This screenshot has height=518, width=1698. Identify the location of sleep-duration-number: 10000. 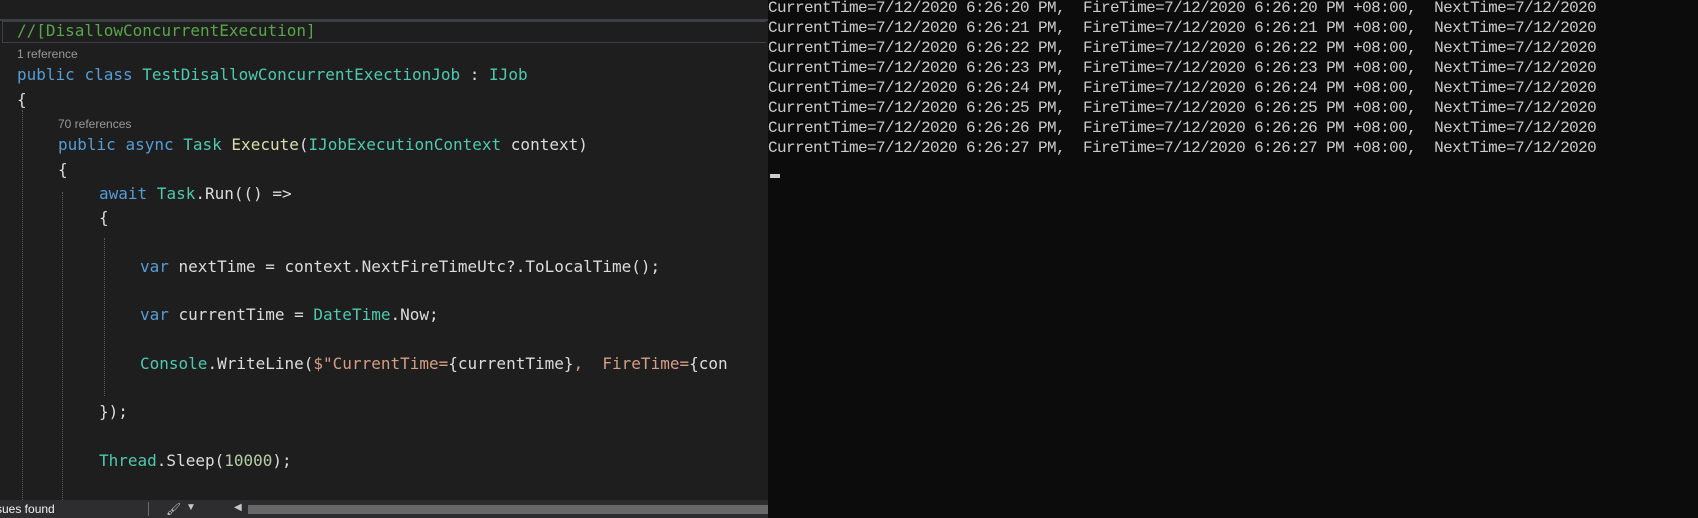
(248, 460).